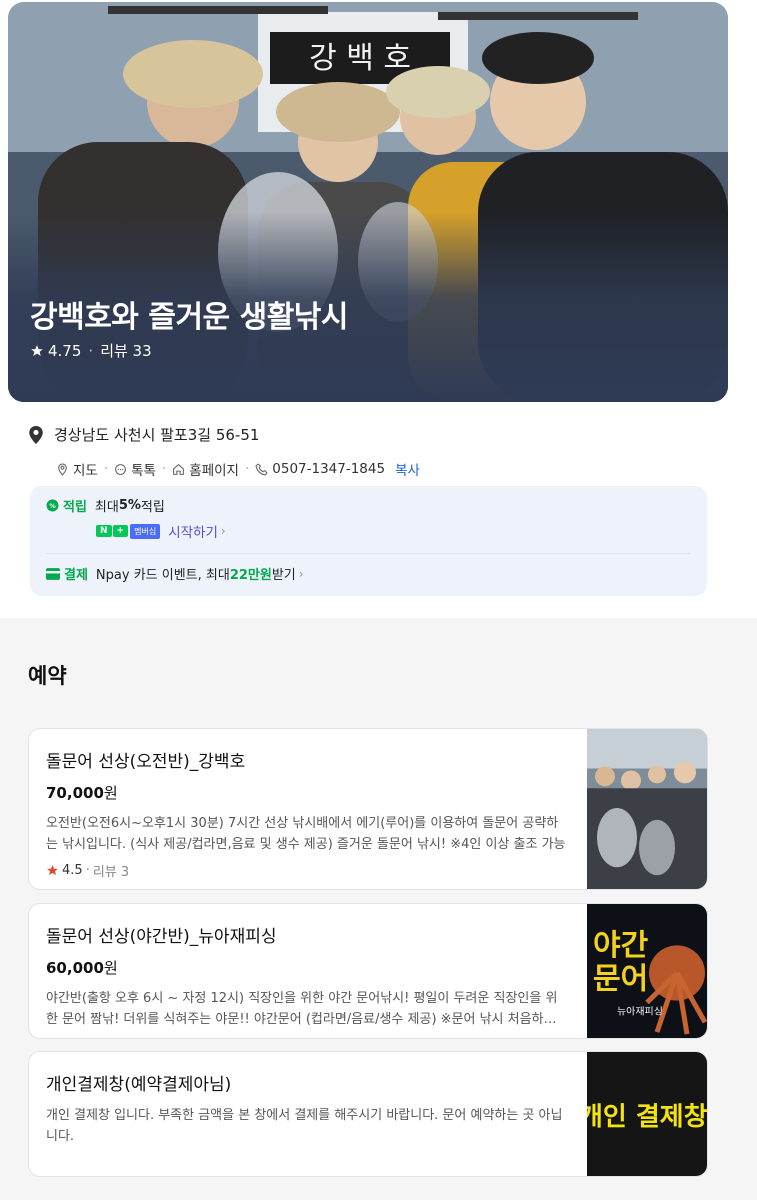 The image size is (757, 1200). Describe the element at coordinates (368, 434) in the screenshot. I see `address-row: 경상남도 사천시 팔포3길 56-51` at that location.